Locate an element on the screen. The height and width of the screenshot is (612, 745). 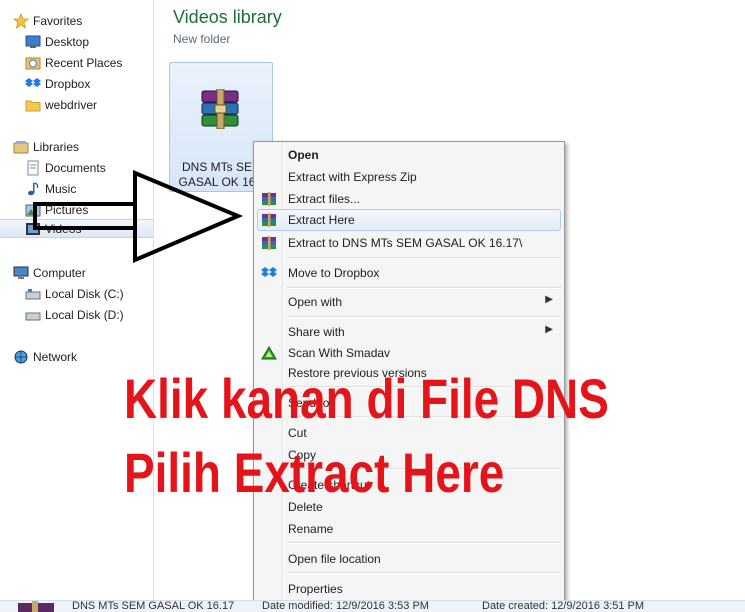
annotation-line-2: Pilih Extract Here is located at coordinates (314, 472).